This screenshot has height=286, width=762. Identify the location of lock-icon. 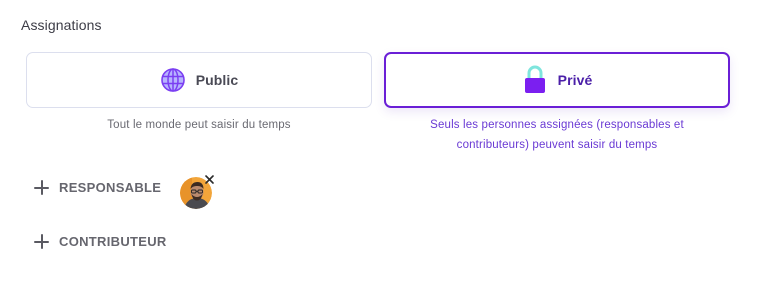
(535, 80).